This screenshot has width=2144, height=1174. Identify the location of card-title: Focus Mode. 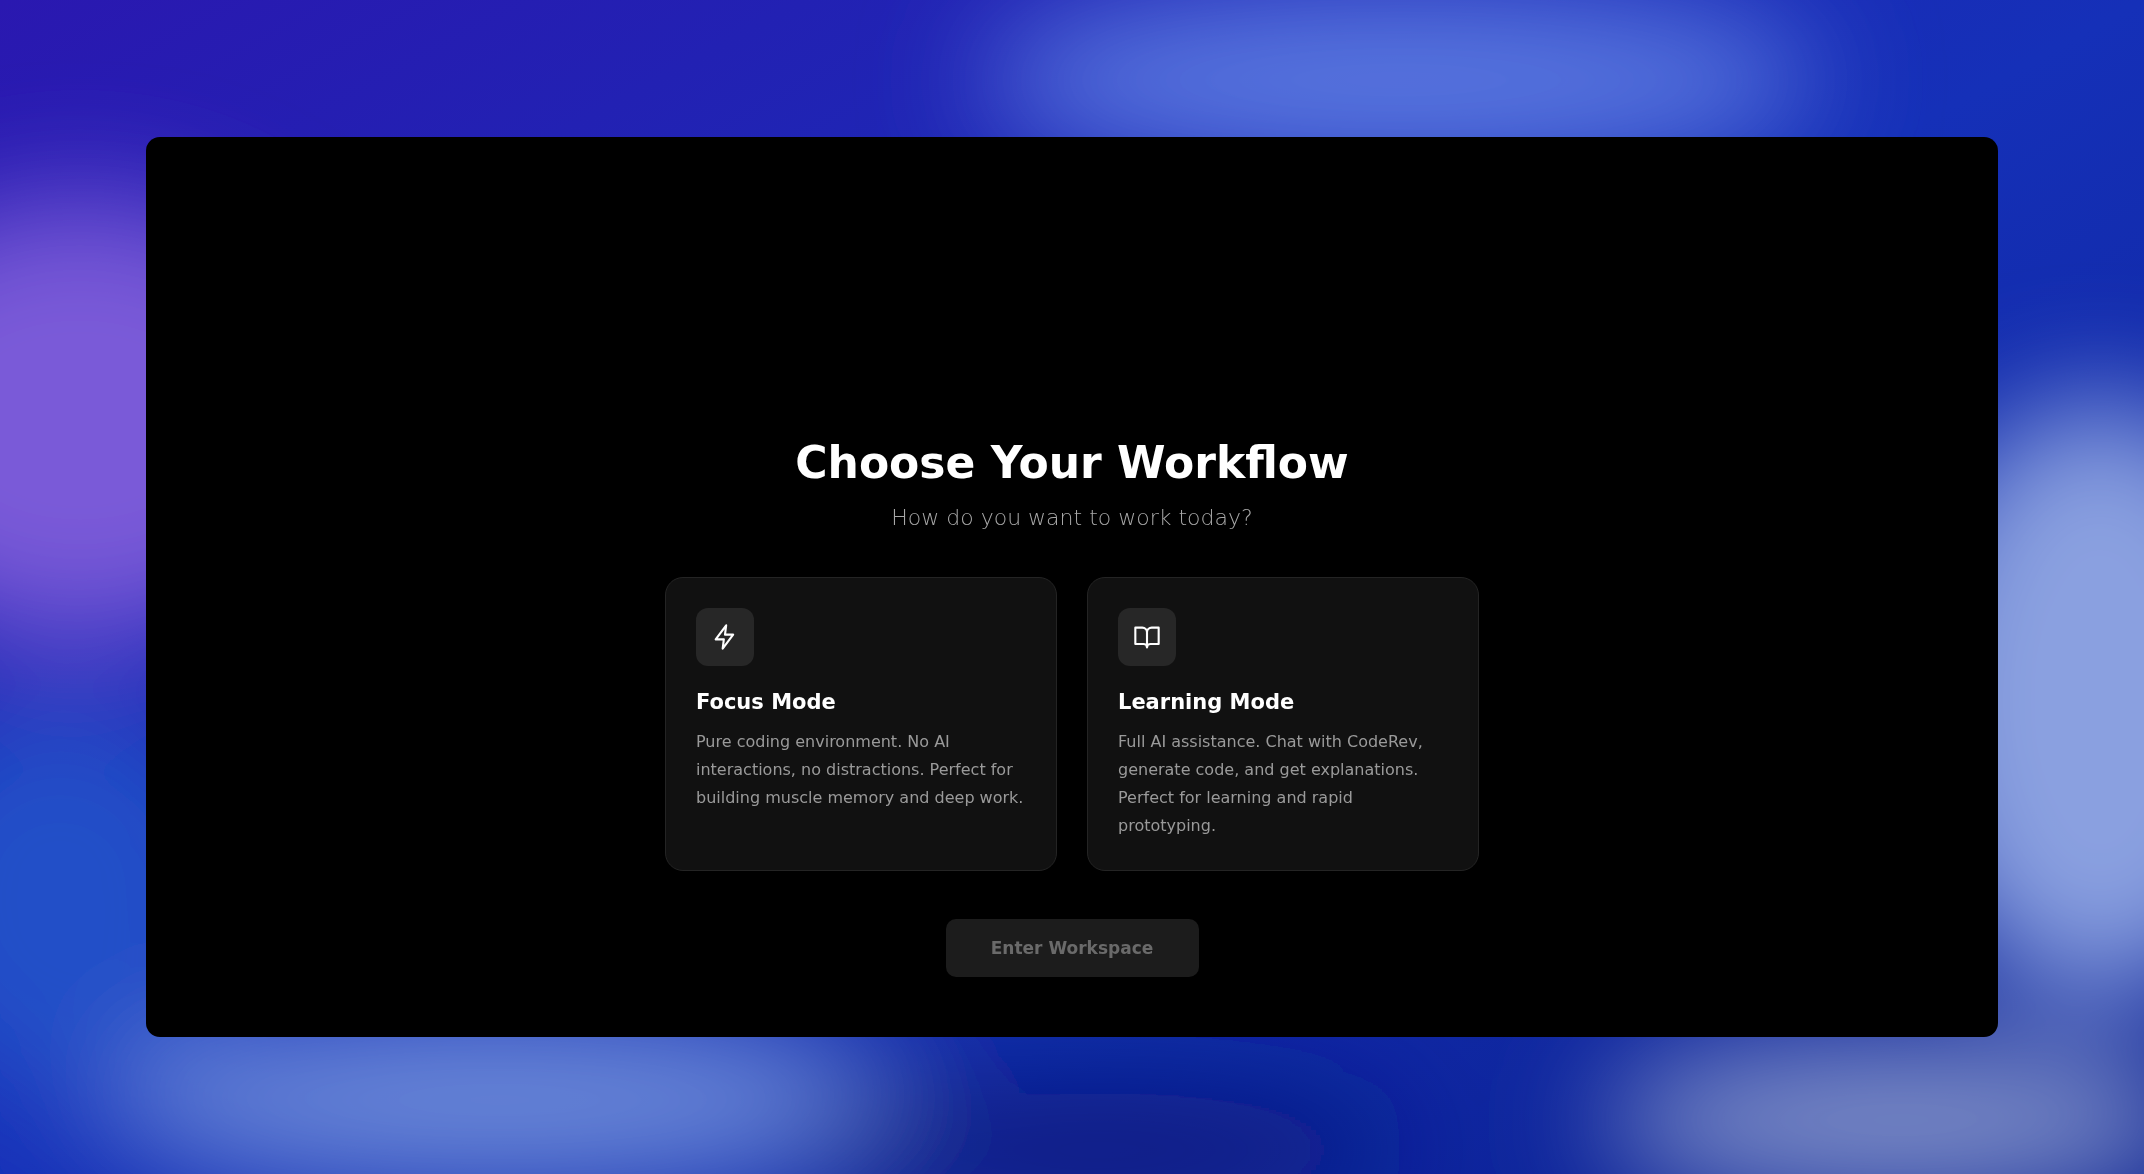
(766, 702).